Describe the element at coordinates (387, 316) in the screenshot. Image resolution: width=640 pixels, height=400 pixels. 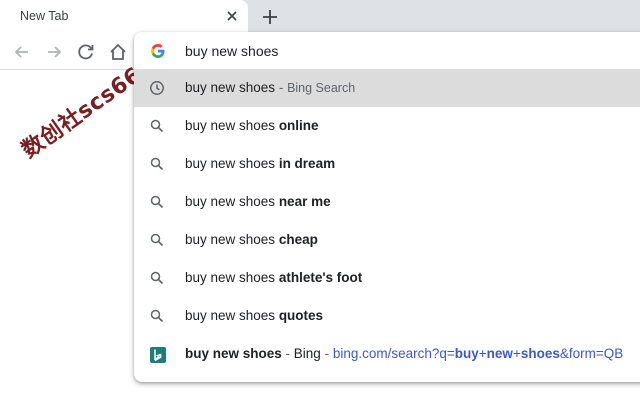
I see `suggestion-row: buy new shoes quotes` at that location.